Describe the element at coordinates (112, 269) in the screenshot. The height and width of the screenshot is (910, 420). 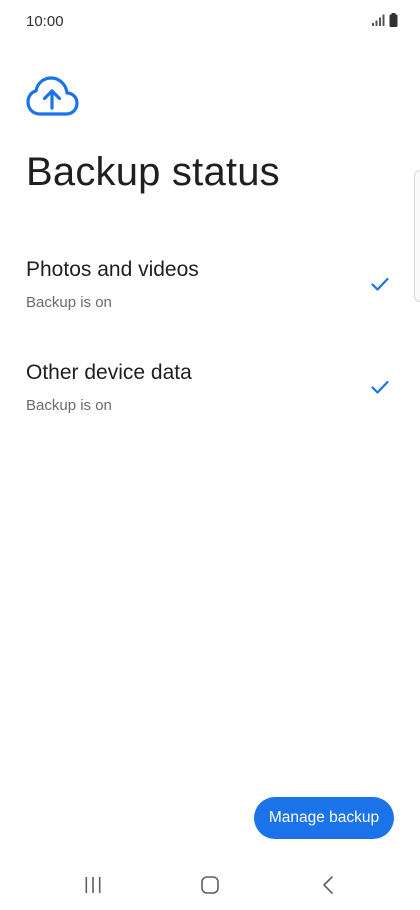
I see `item-title: Photos and videos` at that location.